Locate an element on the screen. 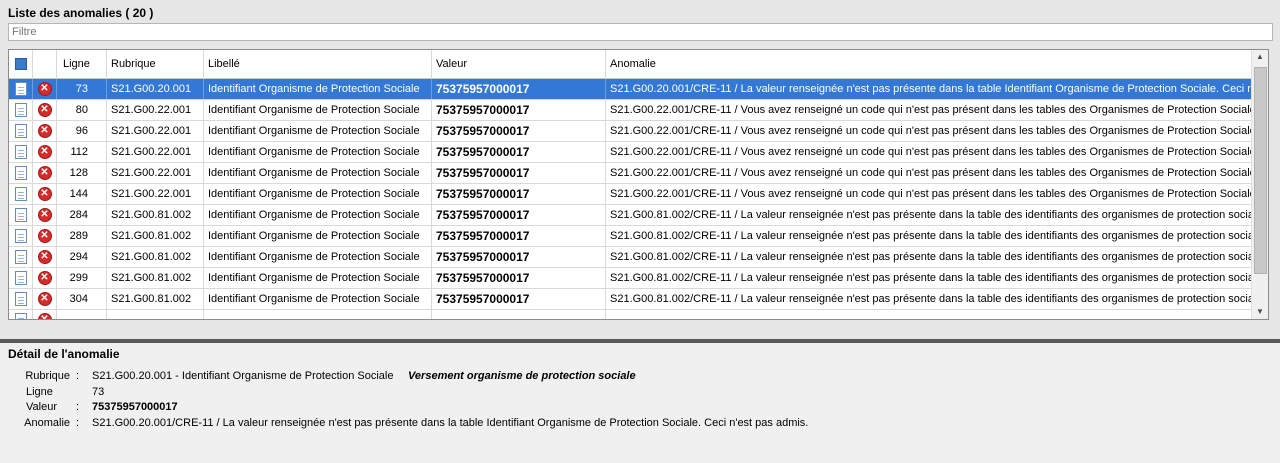 This screenshot has width=1280, height=463. scroll-thumb is located at coordinates (1260, 170).